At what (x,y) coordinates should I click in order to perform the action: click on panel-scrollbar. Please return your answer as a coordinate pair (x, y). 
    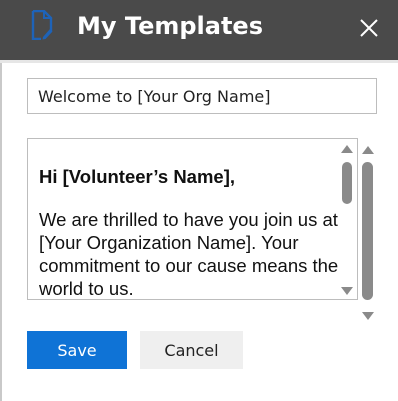
    Looking at the image, I should click on (369, 233).